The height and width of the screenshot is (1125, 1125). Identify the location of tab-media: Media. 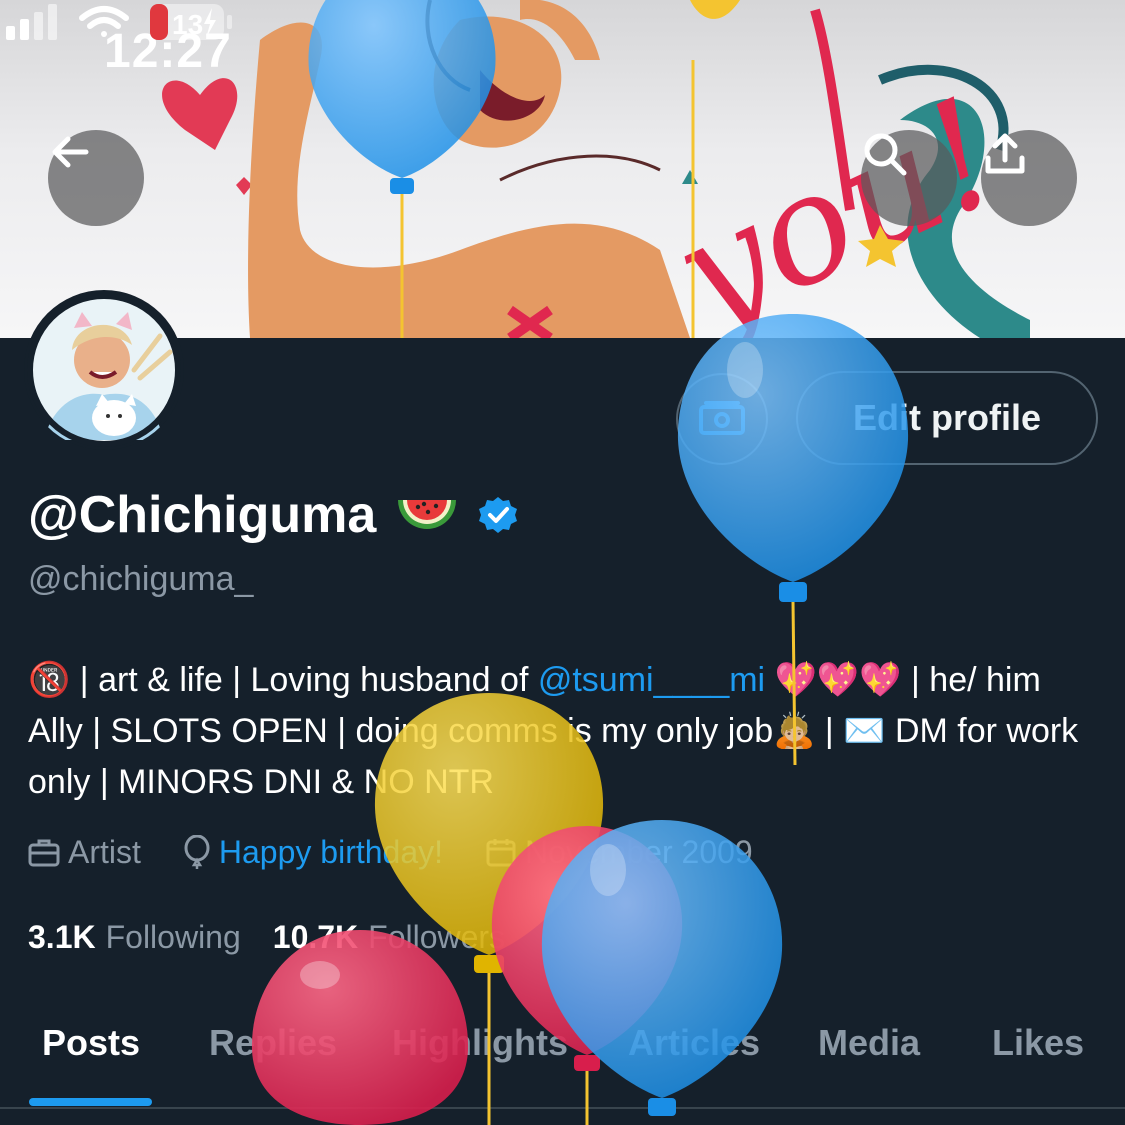
(869, 1043).